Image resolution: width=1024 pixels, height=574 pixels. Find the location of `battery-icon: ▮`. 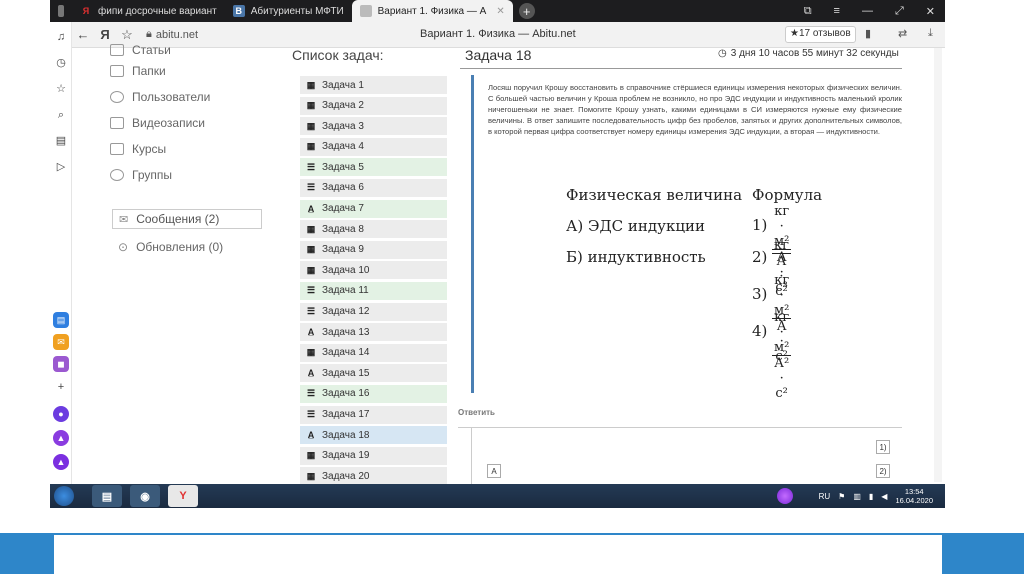

battery-icon: ▮ is located at coordinates (871, 496).